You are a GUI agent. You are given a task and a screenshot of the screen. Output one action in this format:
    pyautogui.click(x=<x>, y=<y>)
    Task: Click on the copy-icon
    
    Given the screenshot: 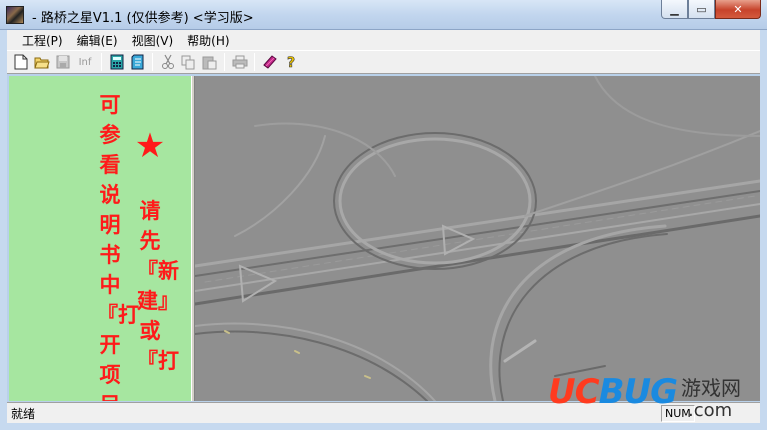 What is the action you would take?
    pyautogui.click(x=188, y=62)
    